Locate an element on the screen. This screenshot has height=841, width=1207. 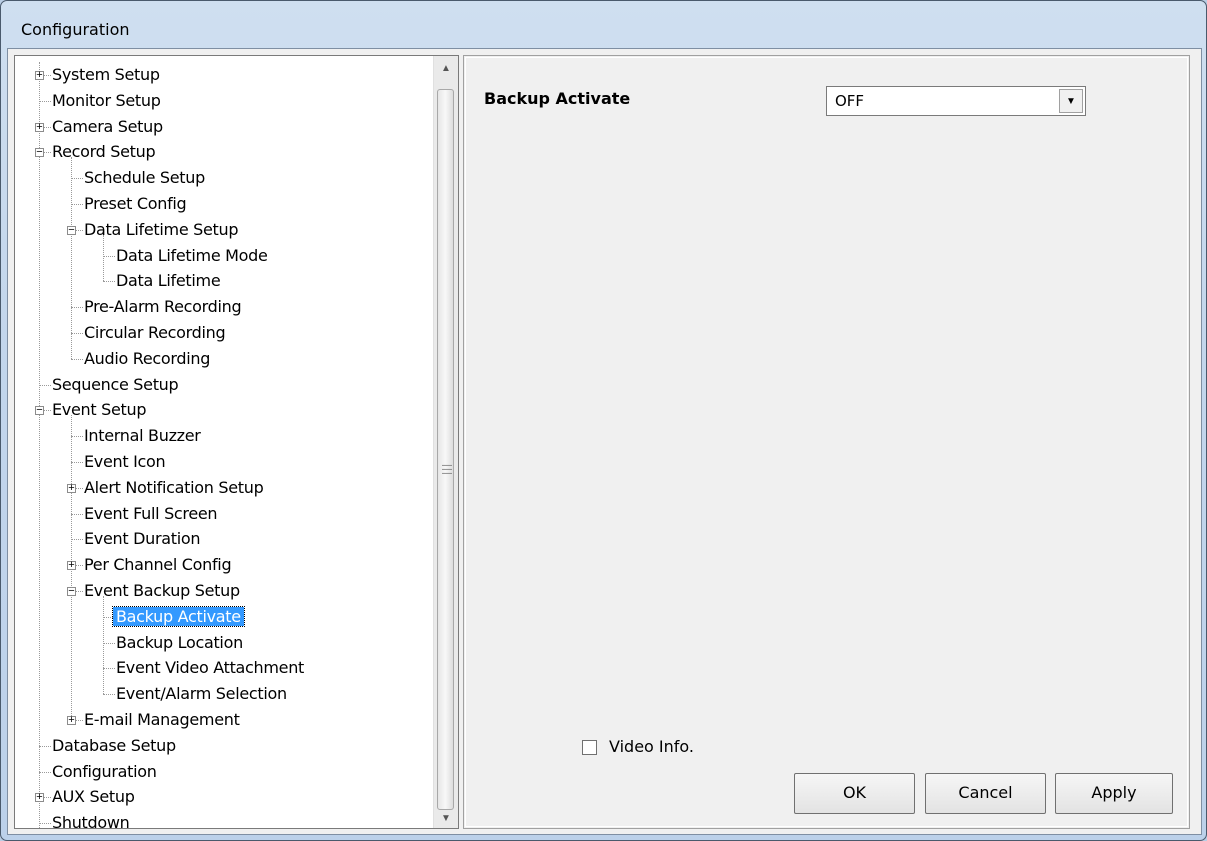
tree-item-label: Data Lifetime Setup is located at coordinates (161, 229).